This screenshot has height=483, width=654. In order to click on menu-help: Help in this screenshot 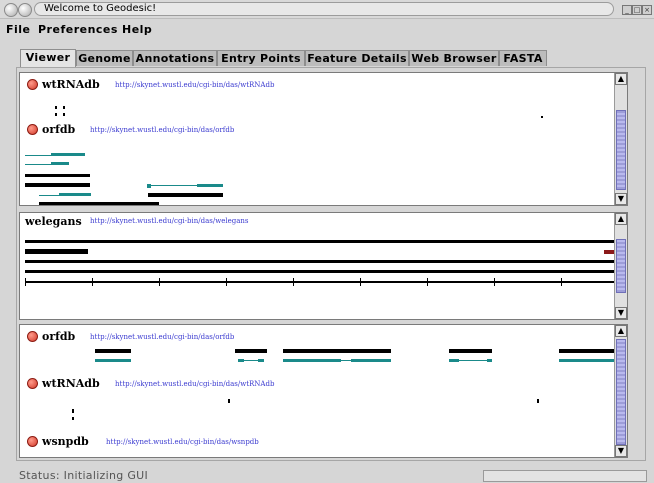, I will do `click(137, 30)`.